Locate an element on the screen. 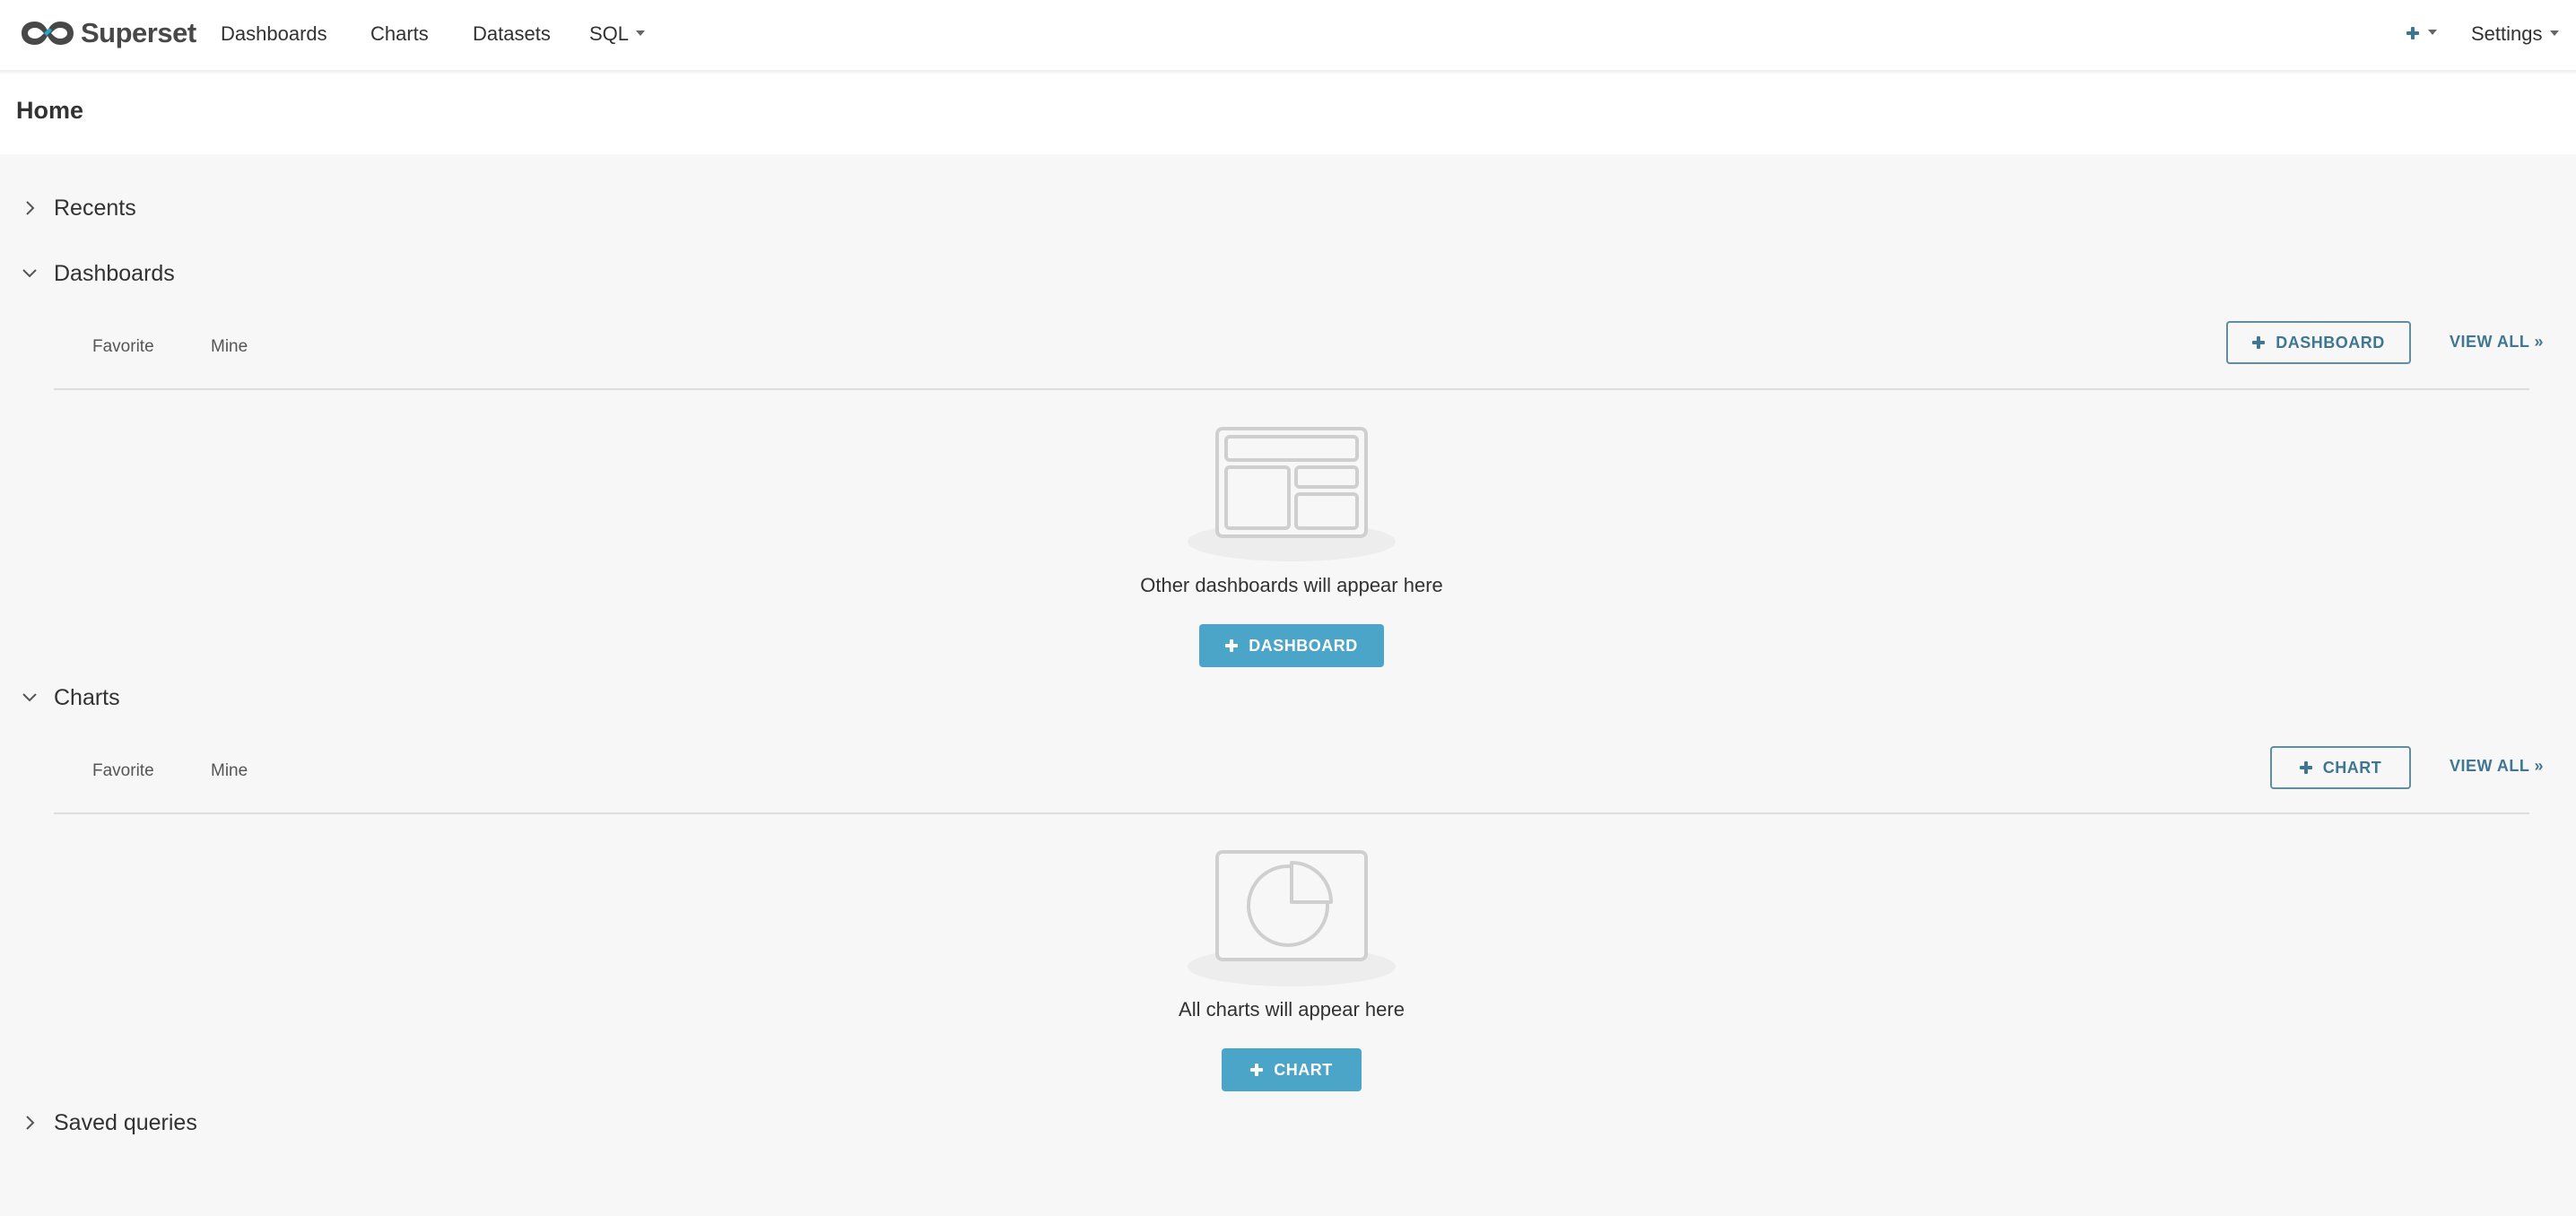 Image resolution: width=2576 pixels, height=1216 pixels. add-dashboard-button: DASHBOARD is located at coordinates (2318, 342).